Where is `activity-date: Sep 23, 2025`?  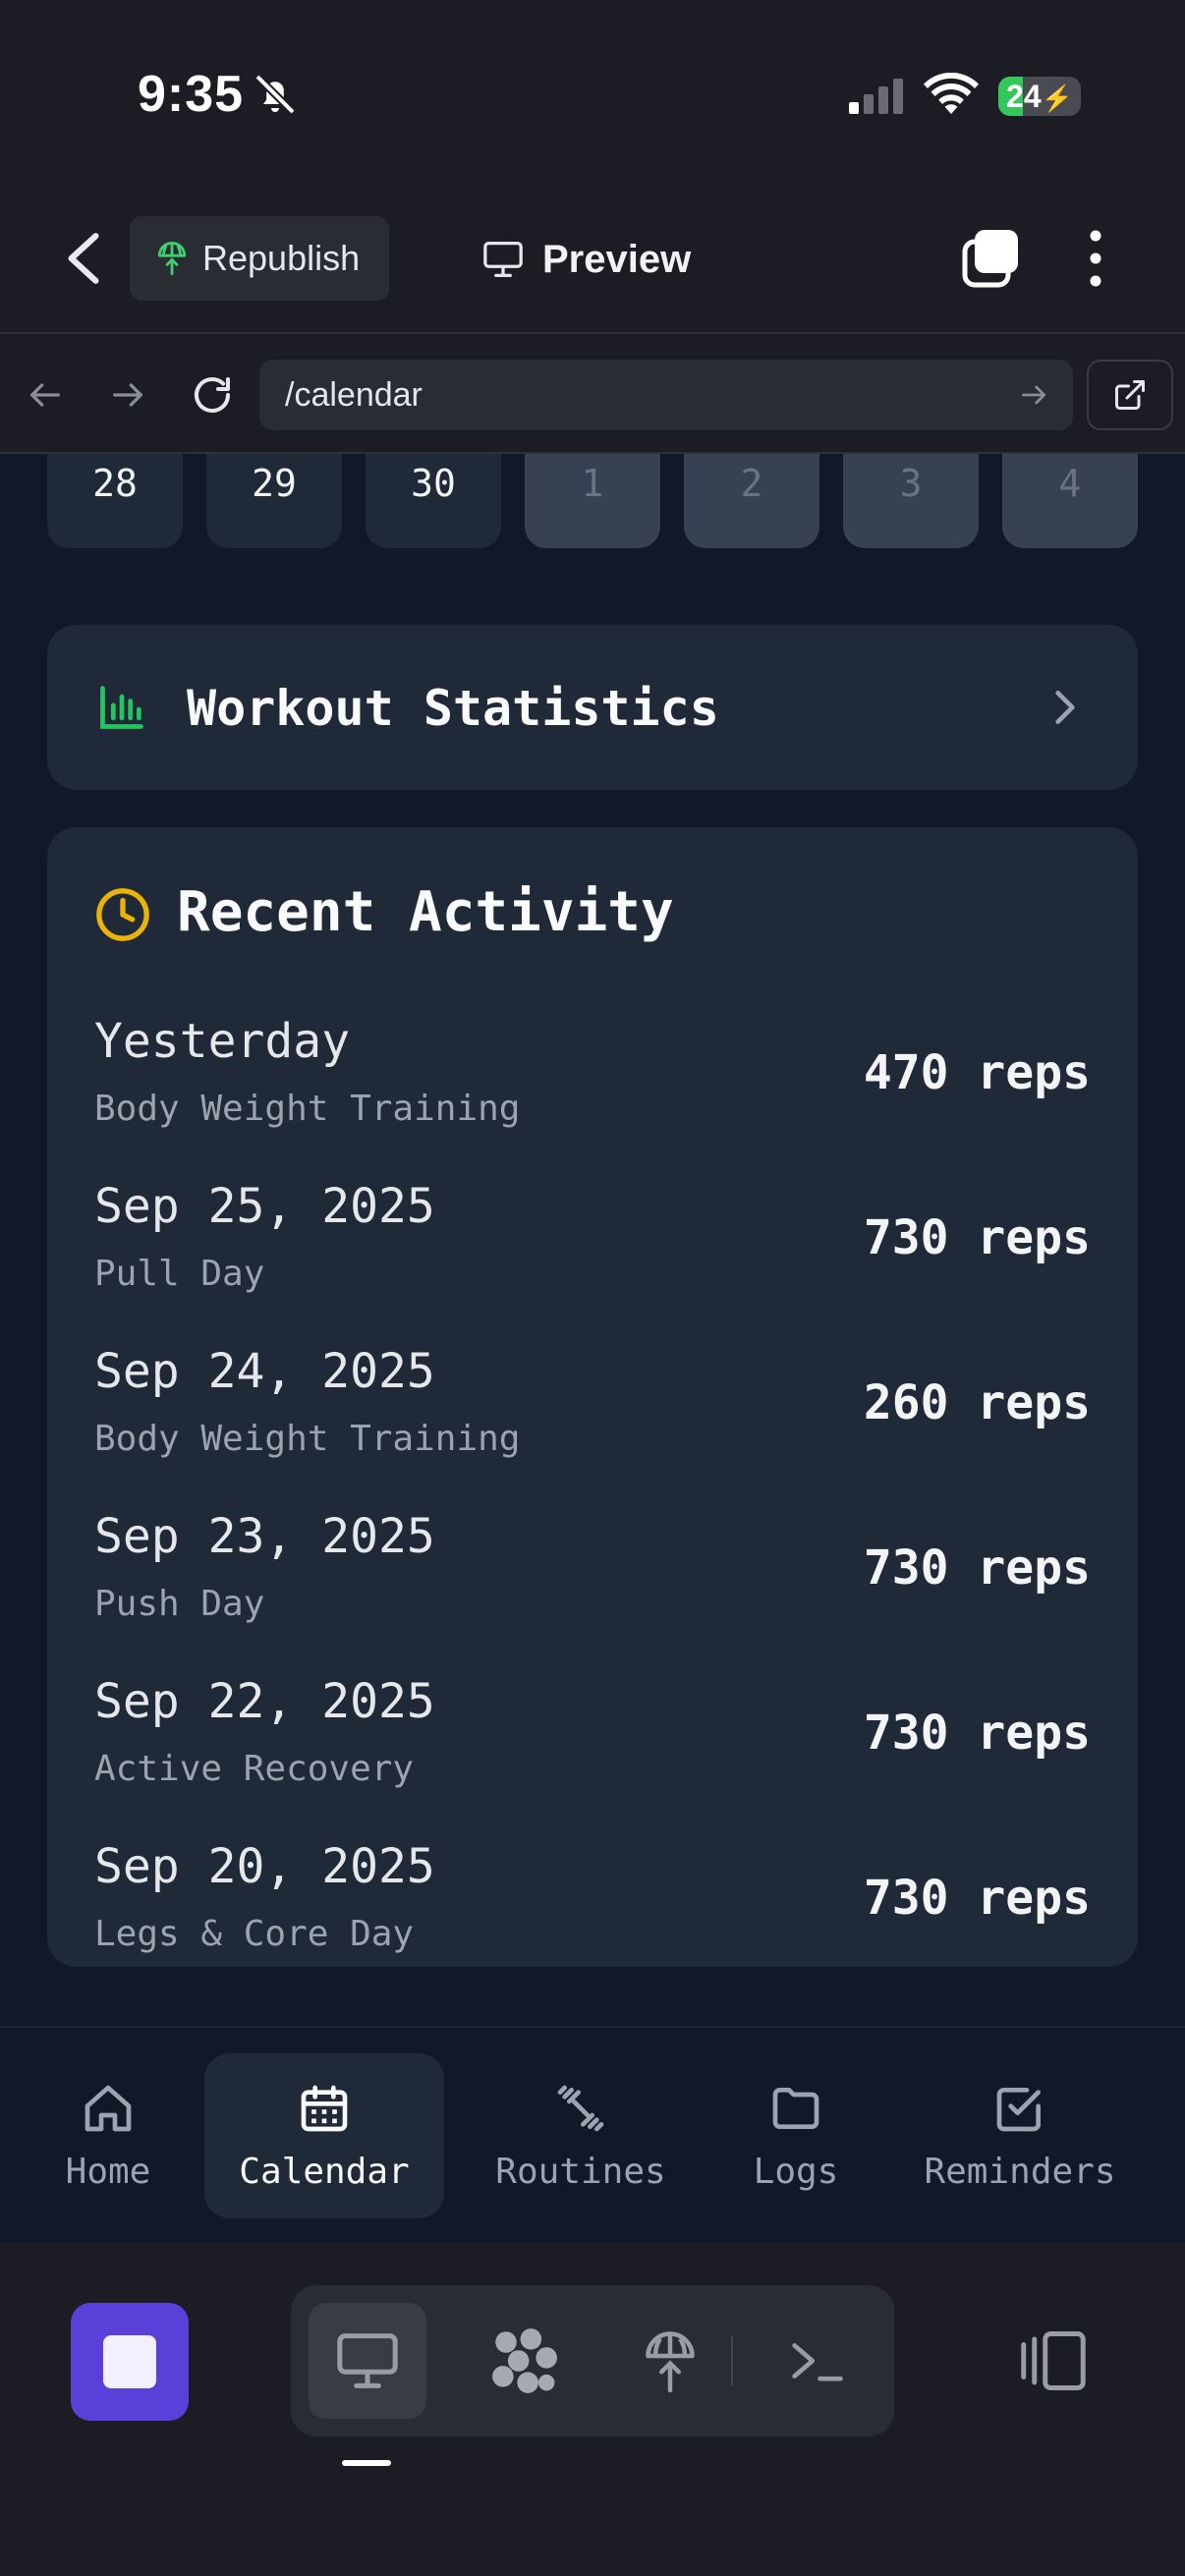 activity-date: Sep 23, 2025 is located at coordinates (264, 1536).